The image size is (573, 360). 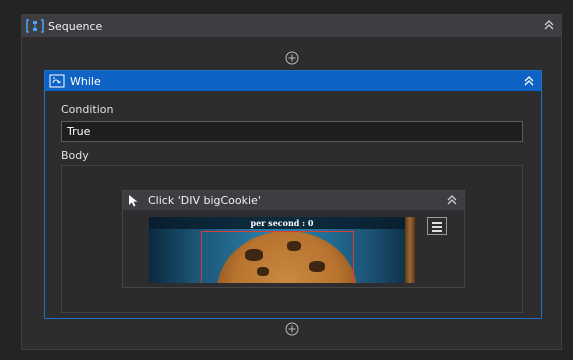 I want to click on while-title: While, so click(x=85, y=81).